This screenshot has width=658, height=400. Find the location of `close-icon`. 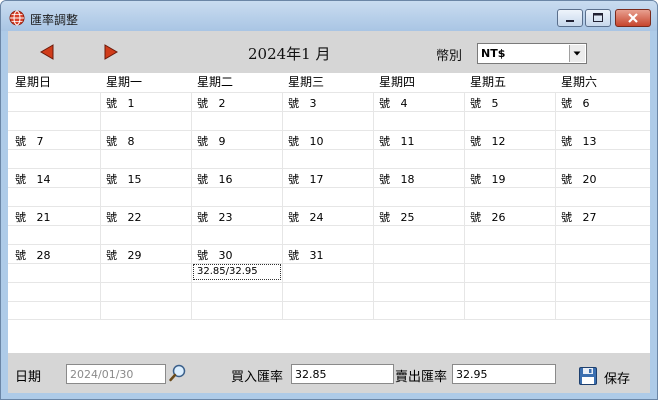

close-icon is located at coordinates (633, 18).